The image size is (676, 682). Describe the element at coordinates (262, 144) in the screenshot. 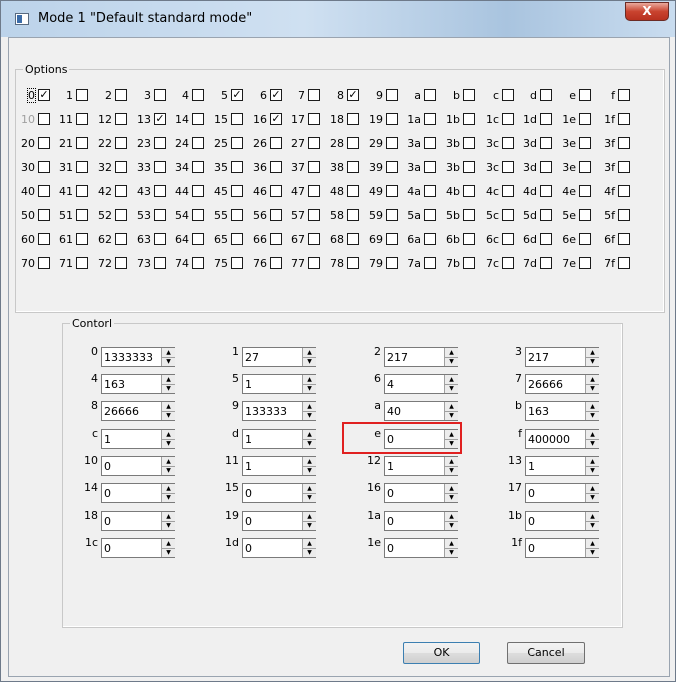

I see `option-checkbox-26: 26` at that location.